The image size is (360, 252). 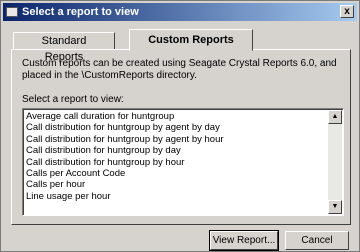 I want to click on select-report-label: Select a report to view:, so click(x=73, y=99).